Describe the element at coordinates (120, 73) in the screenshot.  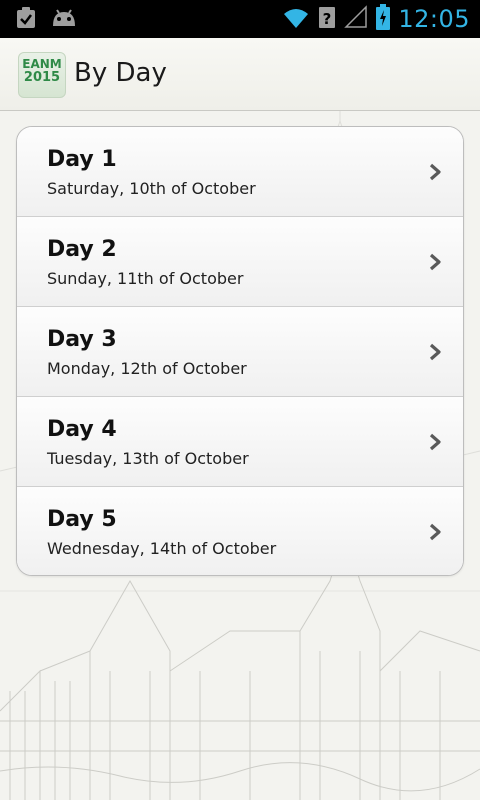
I see `page-title: By Day` at that location.